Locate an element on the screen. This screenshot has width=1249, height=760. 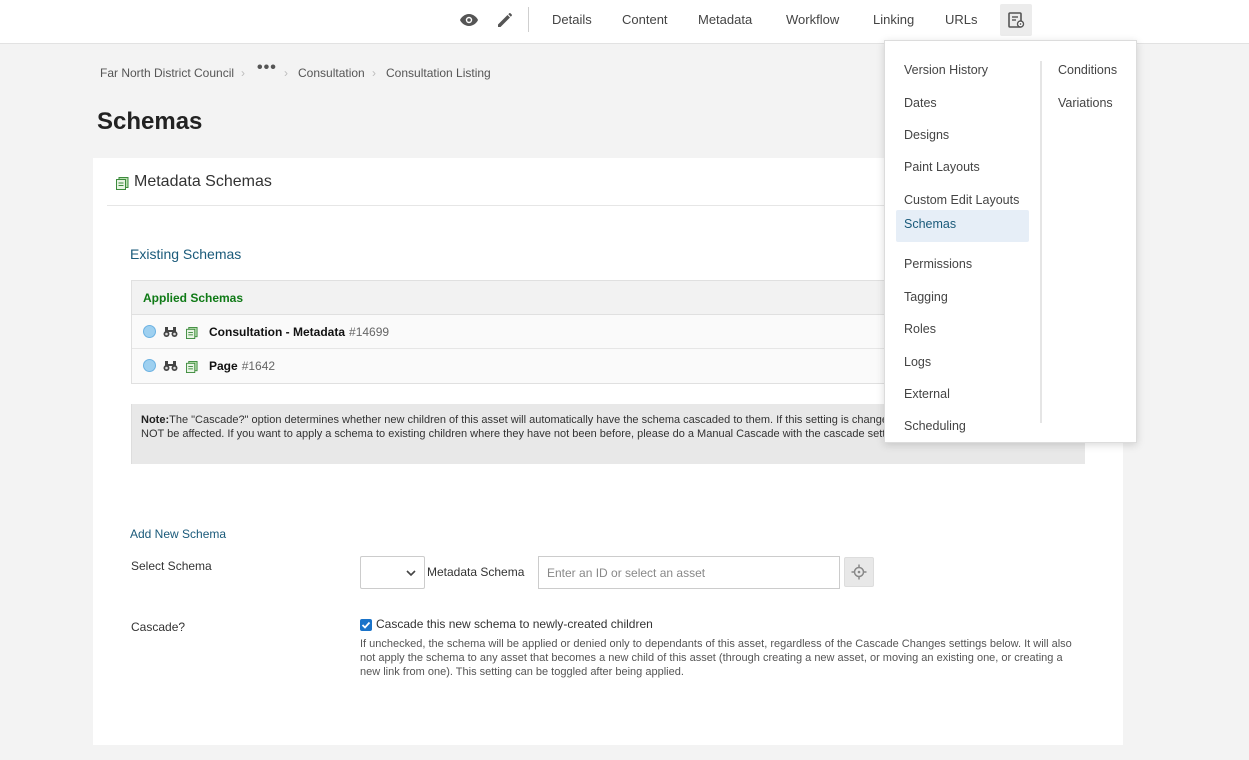
menu-item-variations: Variations is located at coordinates (1090, 103).